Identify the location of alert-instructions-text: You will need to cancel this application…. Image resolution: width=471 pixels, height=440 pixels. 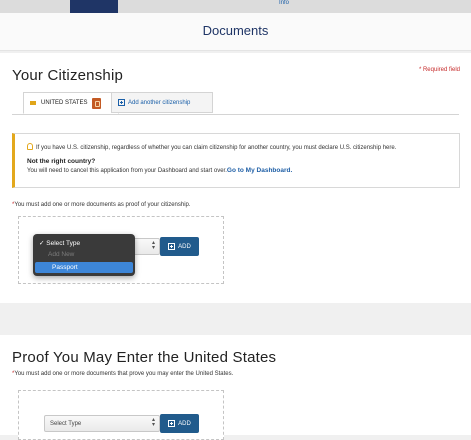
(127, 171).